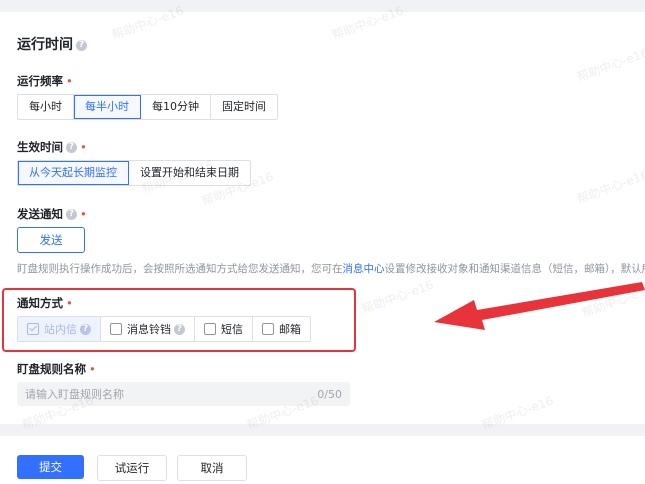  I want to click on message-center-link: 消息中心, so click(364, 269).